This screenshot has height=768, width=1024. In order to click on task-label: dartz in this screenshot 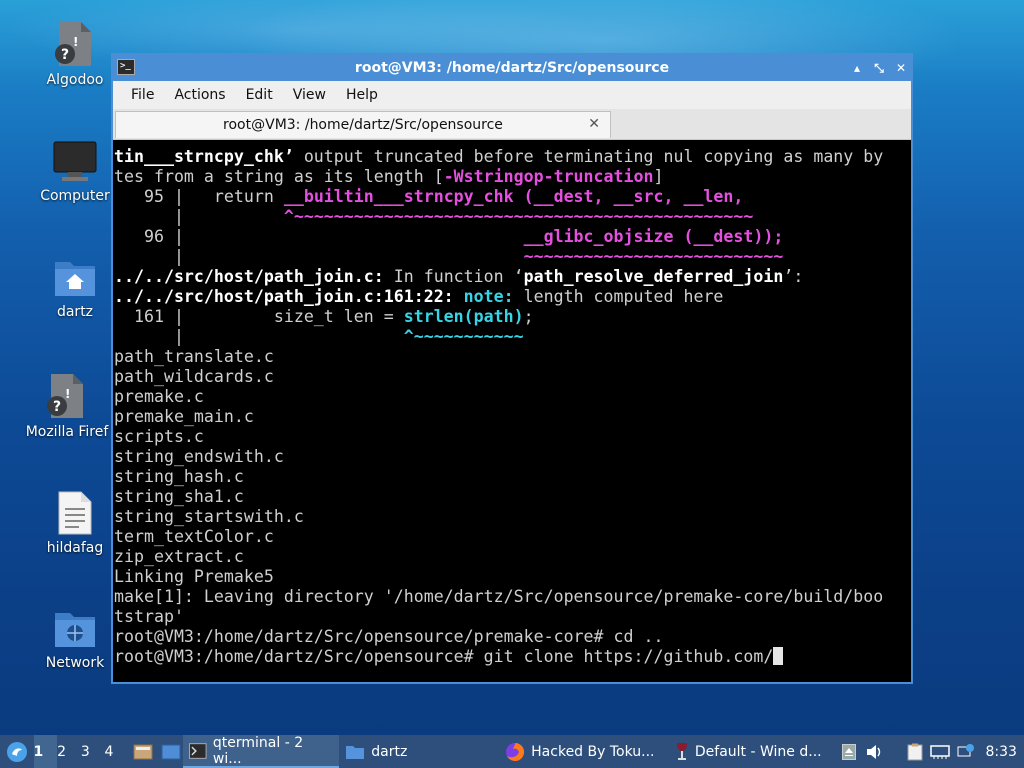, I will do `click(389, 751)`.